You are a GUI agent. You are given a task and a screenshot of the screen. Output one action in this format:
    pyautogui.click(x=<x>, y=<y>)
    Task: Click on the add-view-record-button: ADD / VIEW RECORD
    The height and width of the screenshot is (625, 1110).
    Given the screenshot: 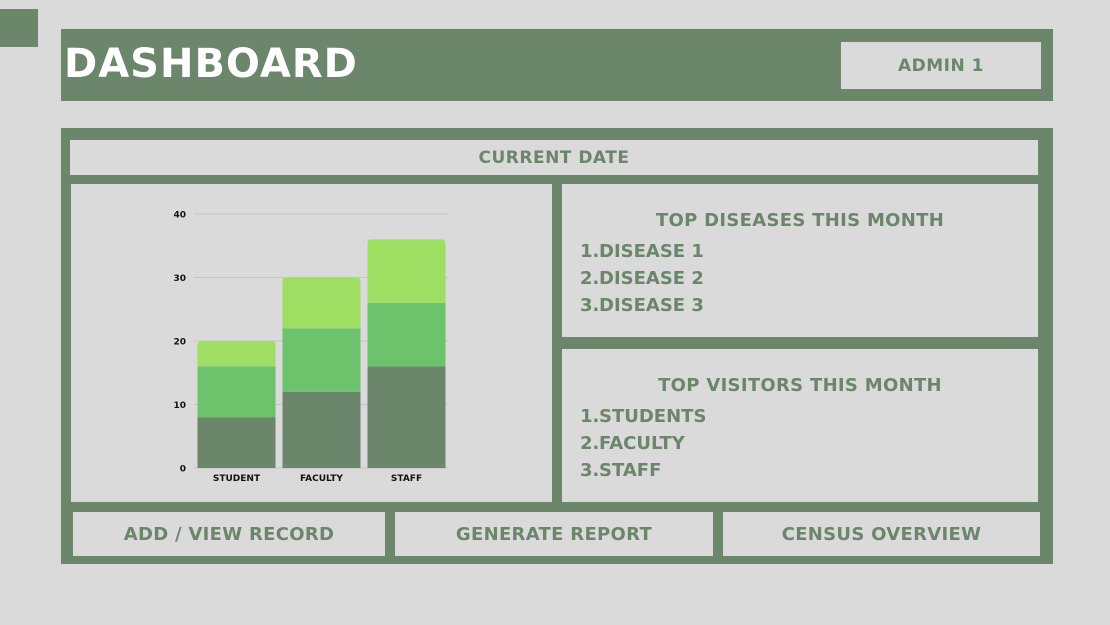 What is the action you would take?
    pyautogui.click(x=229, y=534)
    